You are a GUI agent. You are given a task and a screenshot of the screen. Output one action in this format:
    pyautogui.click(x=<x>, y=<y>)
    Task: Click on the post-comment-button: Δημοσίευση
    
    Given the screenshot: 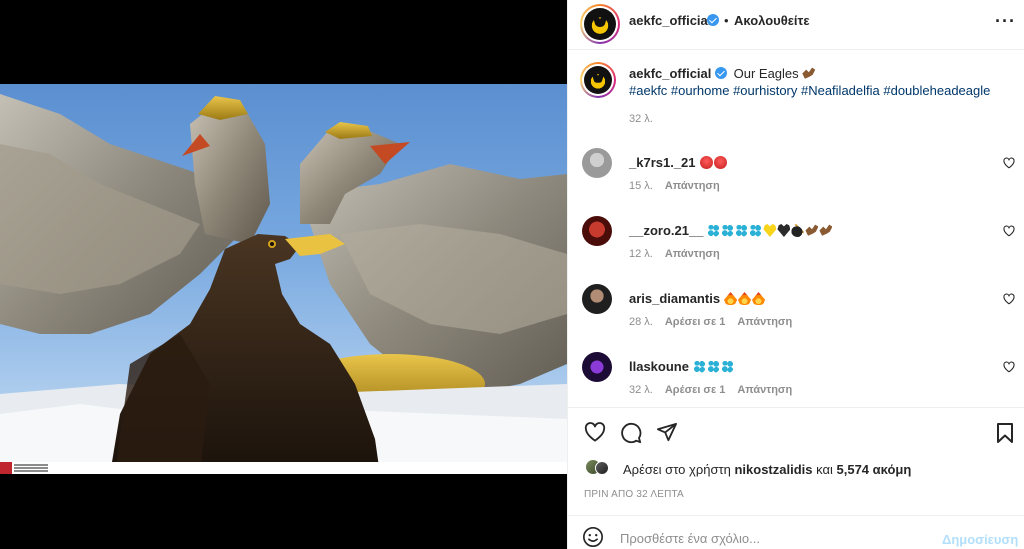 What is the action you would take?
    pyautogui.click(x=980, y=539)
    